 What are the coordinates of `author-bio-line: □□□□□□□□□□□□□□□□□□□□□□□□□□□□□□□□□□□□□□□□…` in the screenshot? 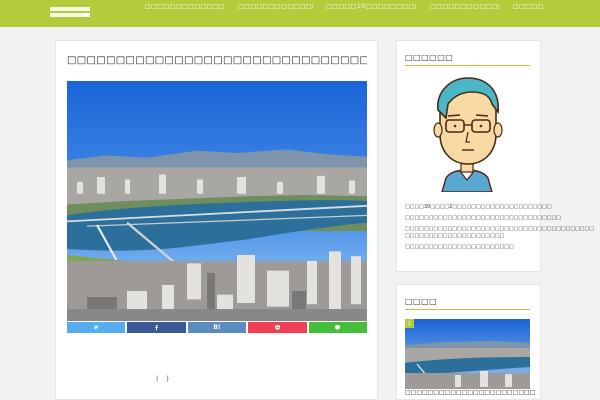 It's located at (499, 232).